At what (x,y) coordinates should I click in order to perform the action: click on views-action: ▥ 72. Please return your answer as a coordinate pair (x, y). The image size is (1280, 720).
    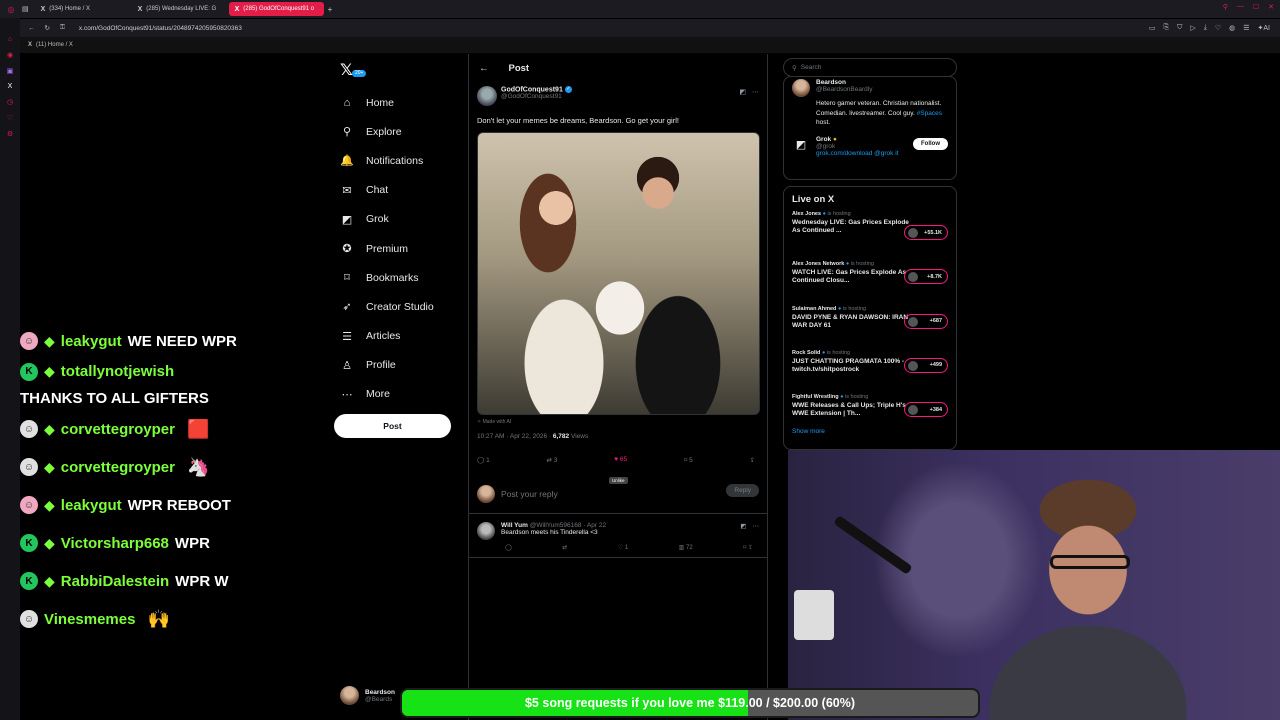
    Looking at the image, I should click on (686, 547).